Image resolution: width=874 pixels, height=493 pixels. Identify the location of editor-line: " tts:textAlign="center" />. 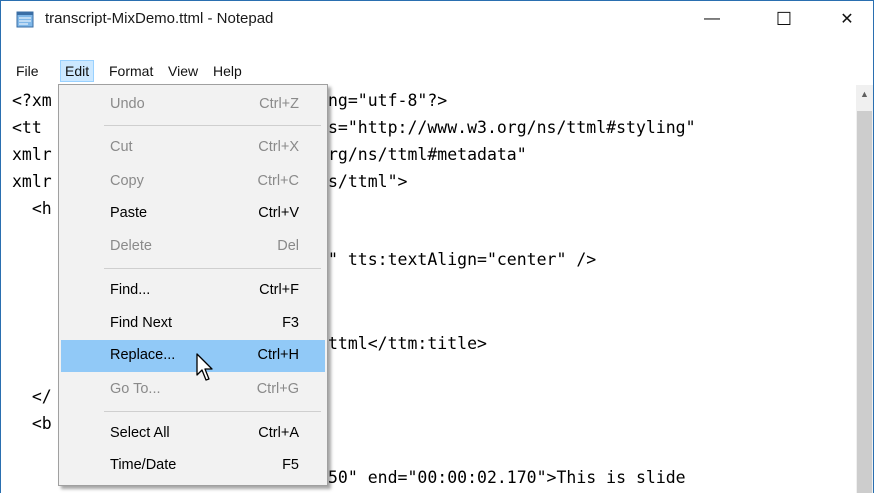
(462, 259).